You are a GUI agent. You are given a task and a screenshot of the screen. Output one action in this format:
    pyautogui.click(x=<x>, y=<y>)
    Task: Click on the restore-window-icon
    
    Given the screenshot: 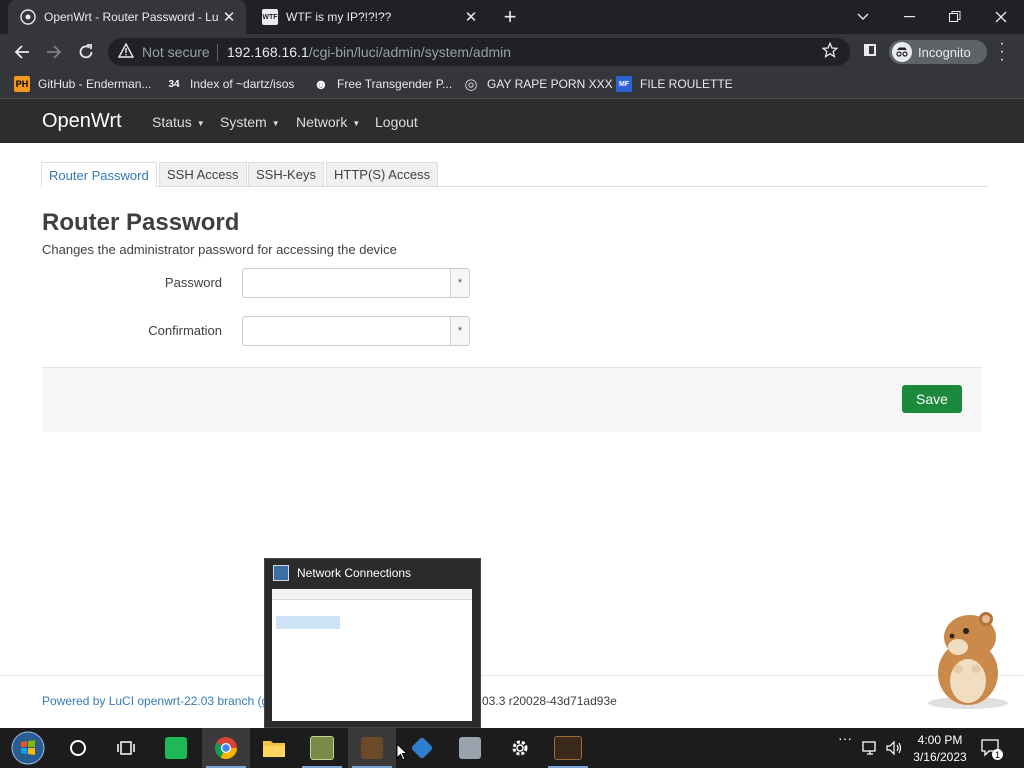 What is the action you would take?
    pyautogui.click(x=955, y=17)
    